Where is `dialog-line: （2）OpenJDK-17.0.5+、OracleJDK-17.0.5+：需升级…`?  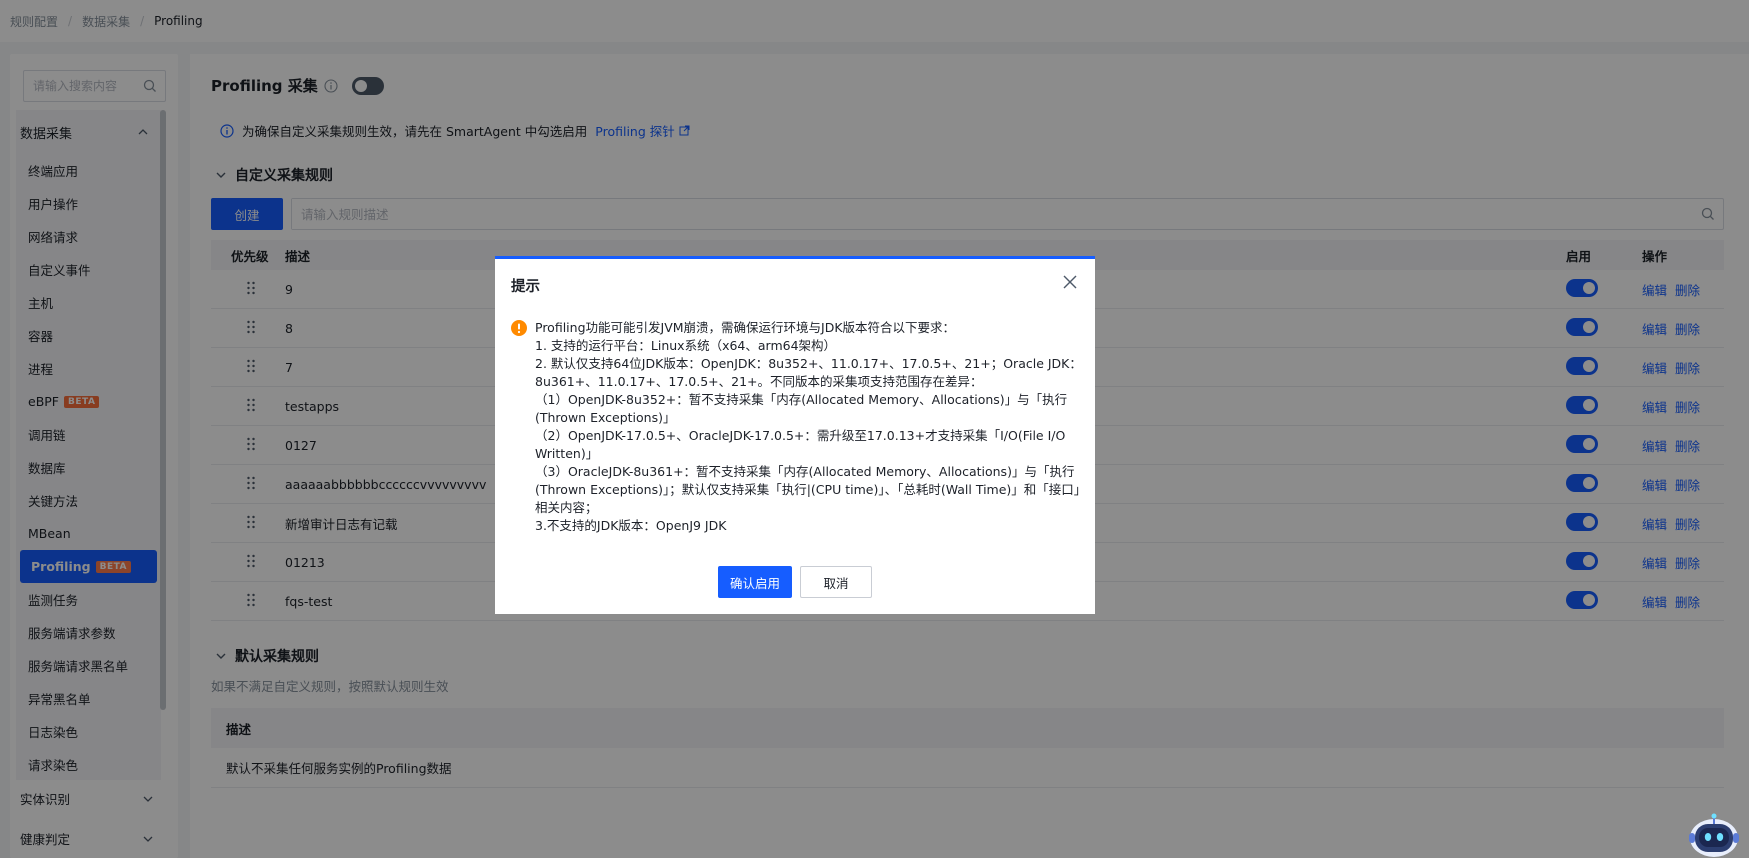
dialog-line: （2）OpenJDK-17.0.5+、OracleJDK-17.0.5+：需升级… is located at coordinates (800, 444).